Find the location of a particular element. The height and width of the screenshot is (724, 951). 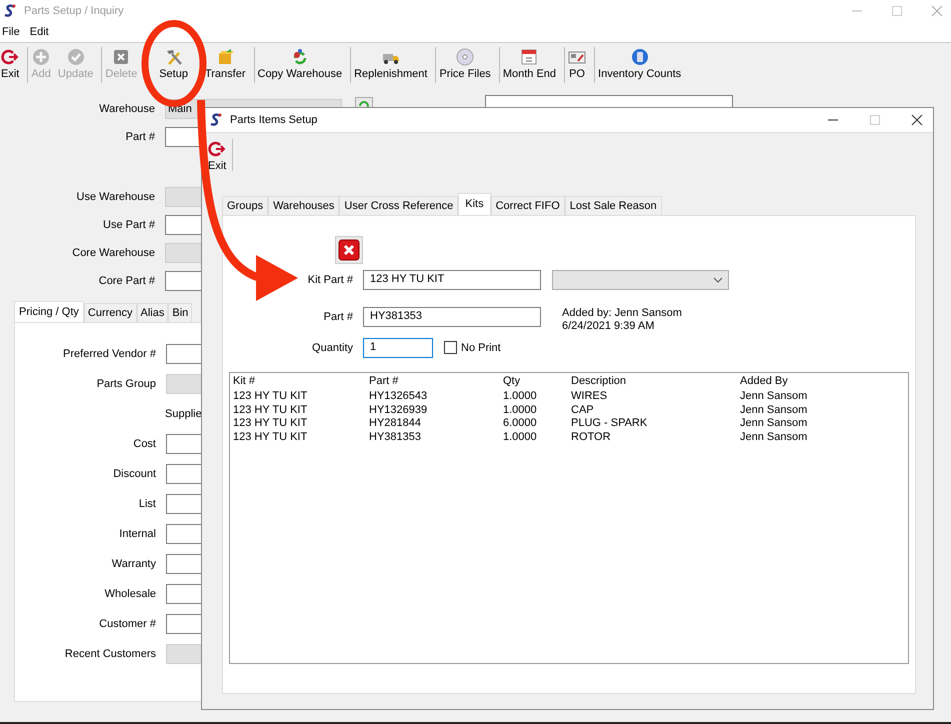

toolbar-button: Price Files is located at coordinates (467, 65).